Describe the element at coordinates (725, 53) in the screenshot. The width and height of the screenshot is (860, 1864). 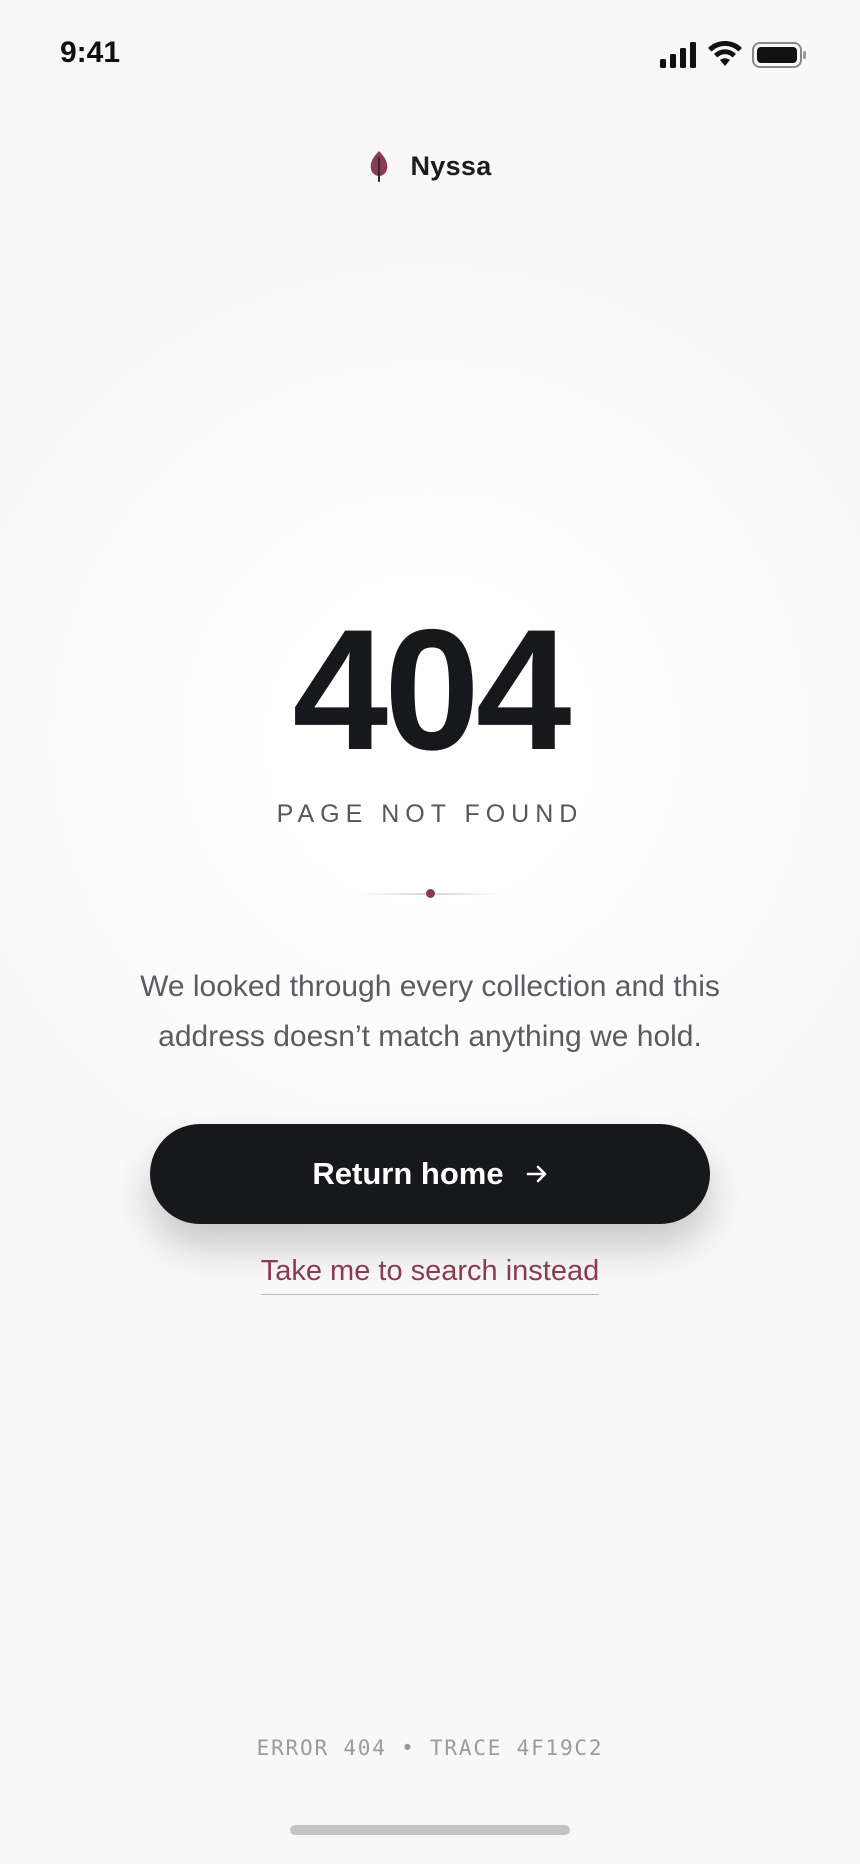
I see `wifi-icon` at that location.